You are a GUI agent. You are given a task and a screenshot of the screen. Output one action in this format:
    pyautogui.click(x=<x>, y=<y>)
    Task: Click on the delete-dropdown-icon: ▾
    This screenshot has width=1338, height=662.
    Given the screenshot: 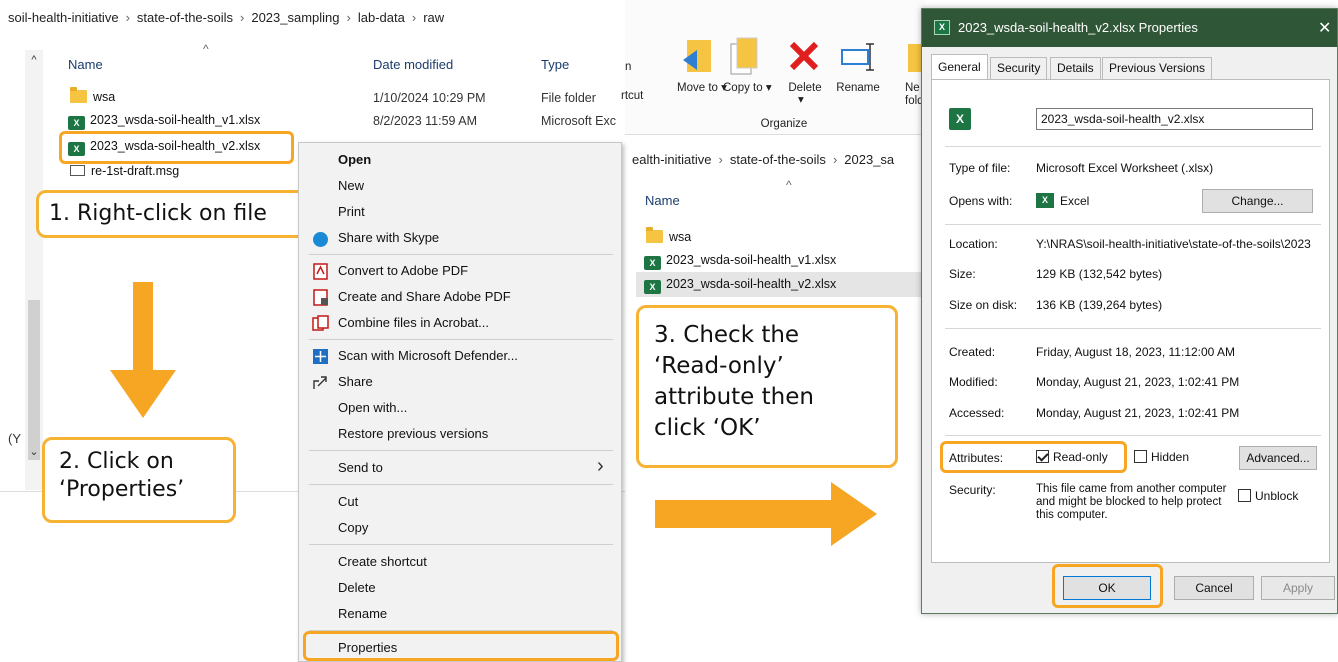 What is the action you would take?
    pyautogui.click(x=801, y=100)
    